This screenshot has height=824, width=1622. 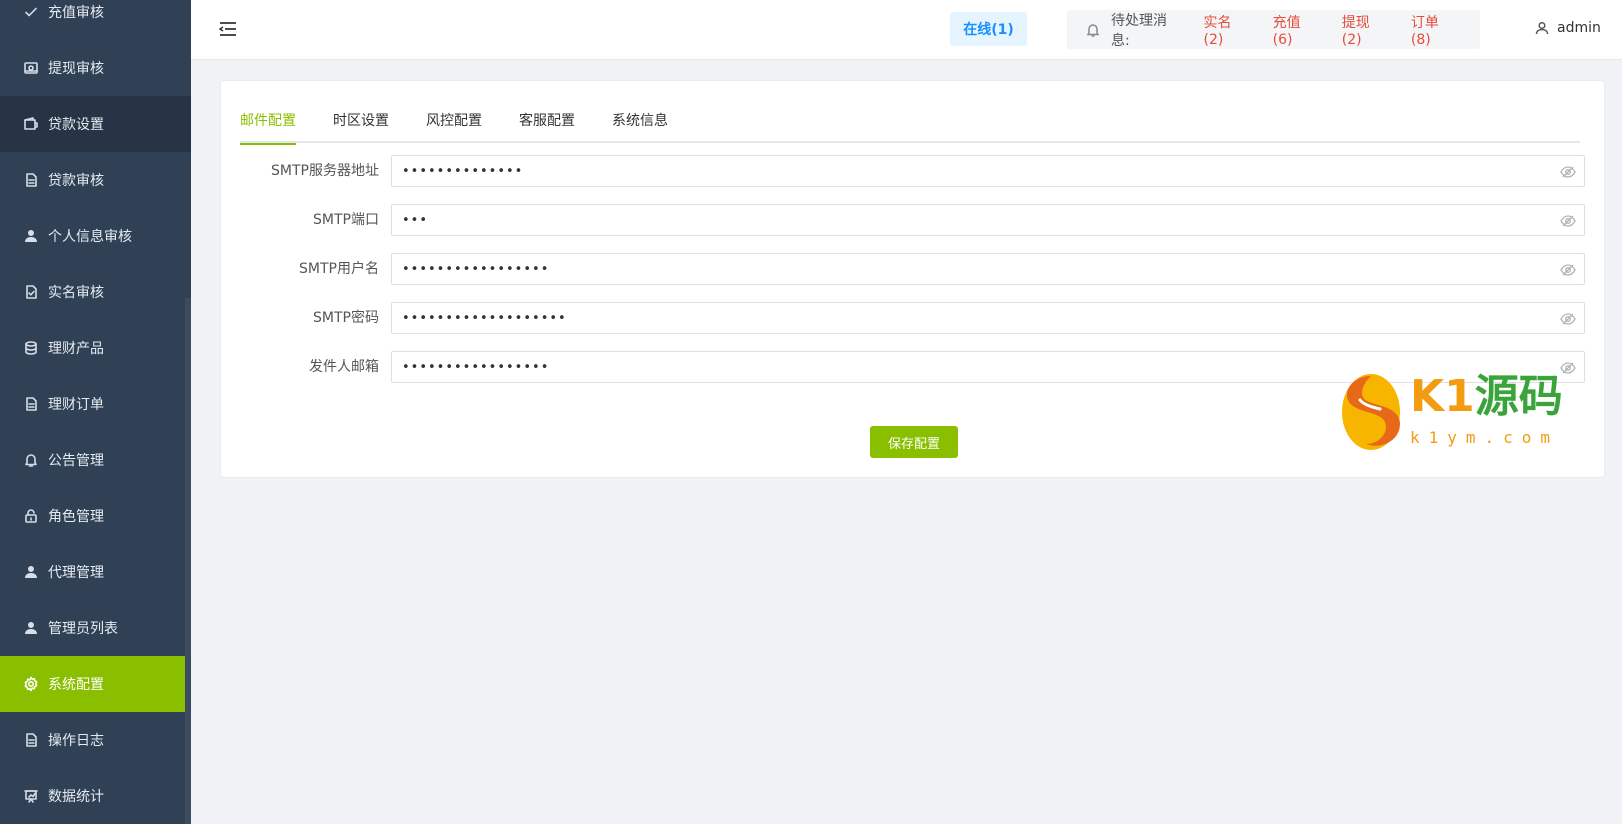 I want to click on sidebar-item-label: 实名审核, so click(x=76, y=293).